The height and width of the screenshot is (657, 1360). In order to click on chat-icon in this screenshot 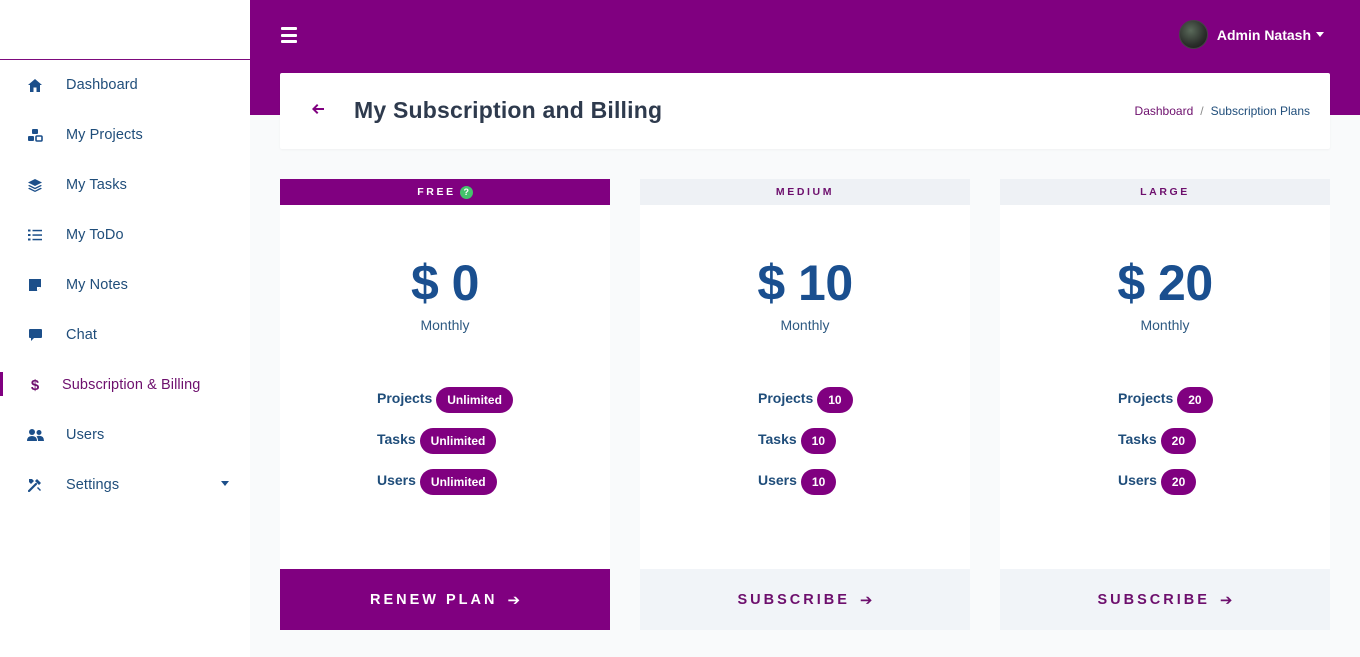, I will do `click(35, 335)`.